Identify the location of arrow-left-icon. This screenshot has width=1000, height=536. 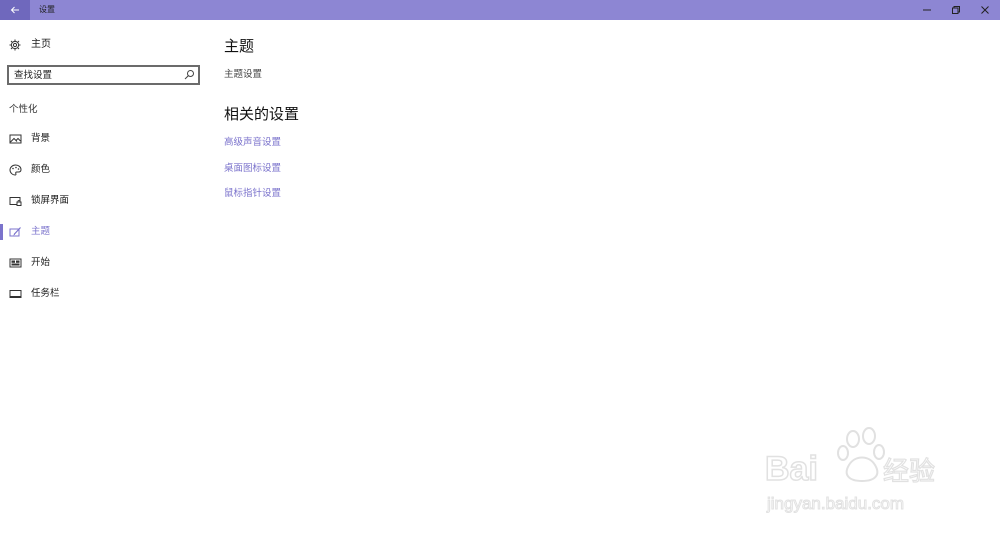
(14, 10).